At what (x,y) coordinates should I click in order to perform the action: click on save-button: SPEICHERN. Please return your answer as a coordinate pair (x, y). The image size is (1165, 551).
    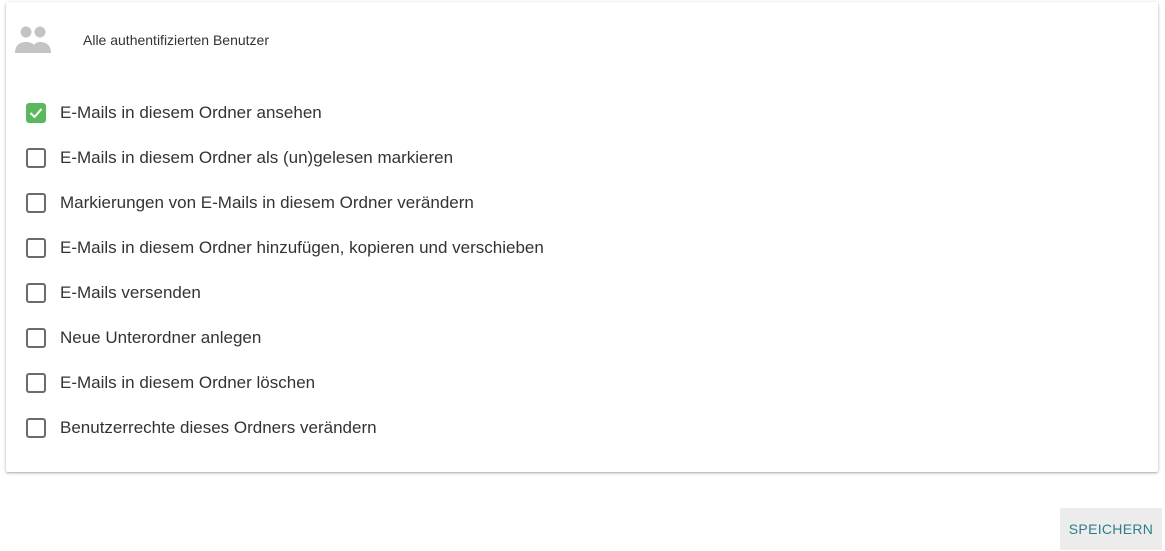
    Looking at the image, I should click on (1111, 529).